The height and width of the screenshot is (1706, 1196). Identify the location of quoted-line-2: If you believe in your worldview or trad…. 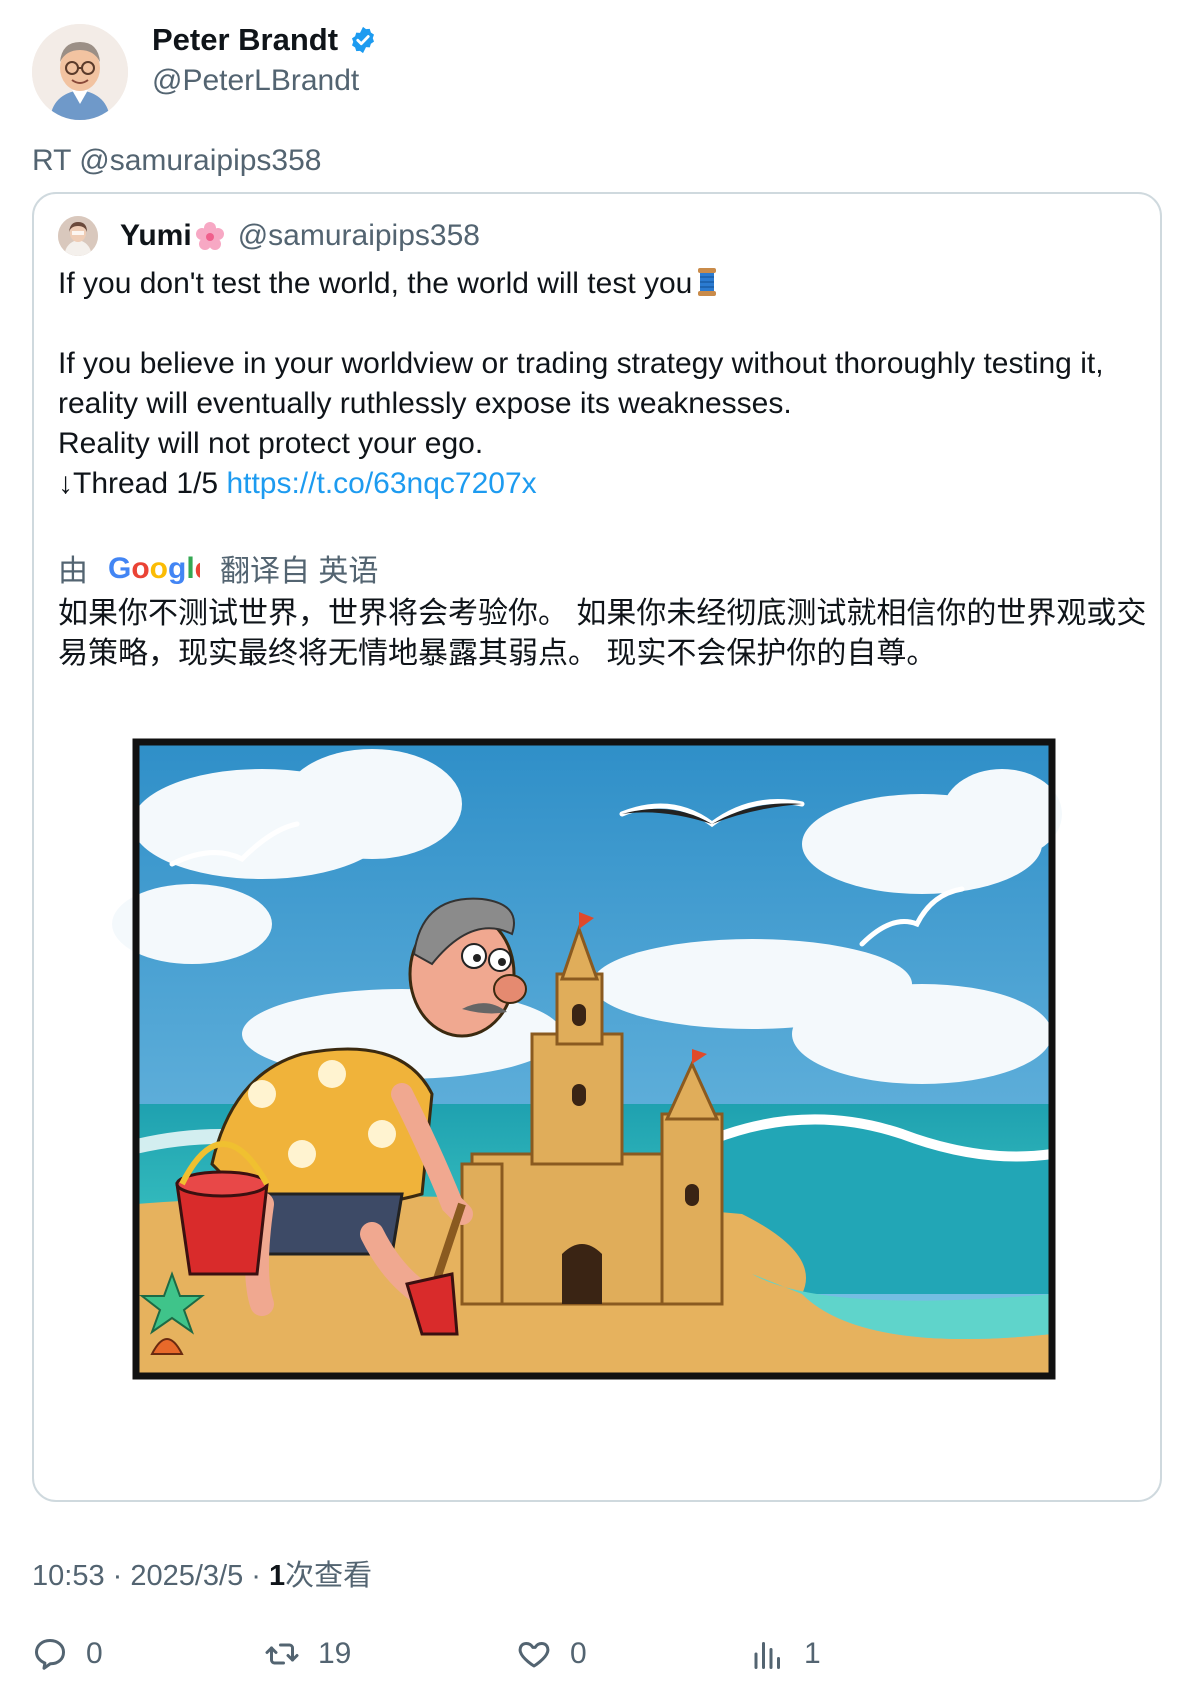
(581, 383).